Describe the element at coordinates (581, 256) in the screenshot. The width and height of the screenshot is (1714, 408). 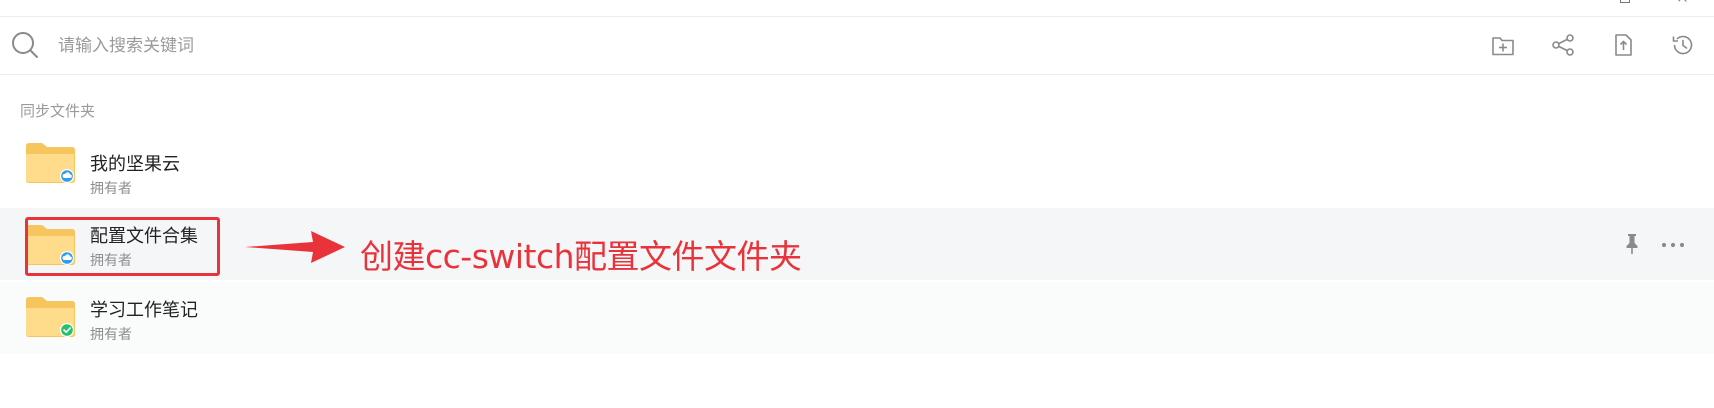
I see `annotation-text: 创建cc-switch配置文件文件夹` at that location.